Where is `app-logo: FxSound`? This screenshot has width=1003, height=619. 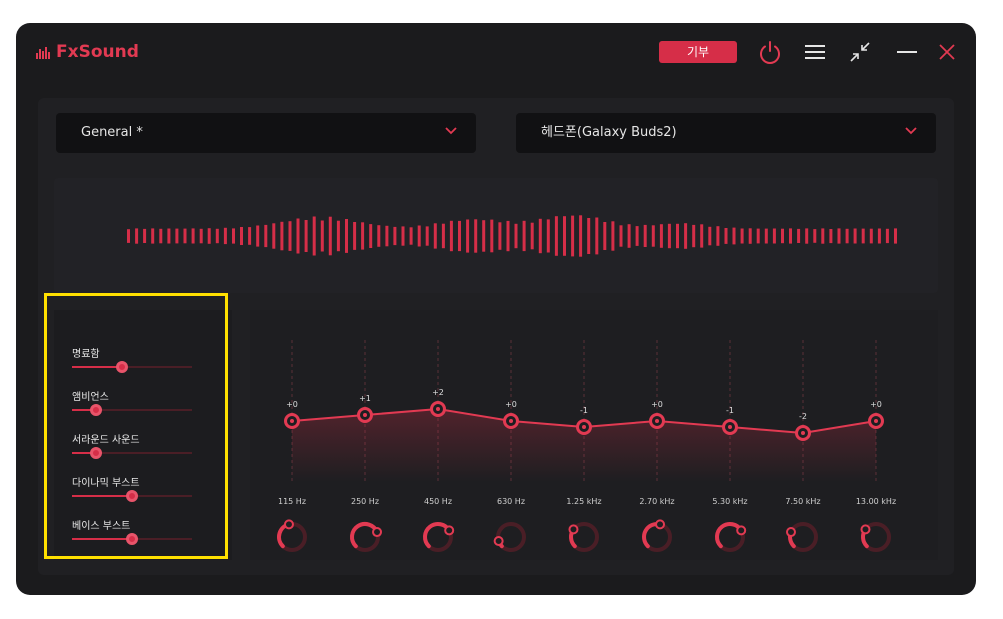 app-logo: FxSound is located at coordinates (87, 52).